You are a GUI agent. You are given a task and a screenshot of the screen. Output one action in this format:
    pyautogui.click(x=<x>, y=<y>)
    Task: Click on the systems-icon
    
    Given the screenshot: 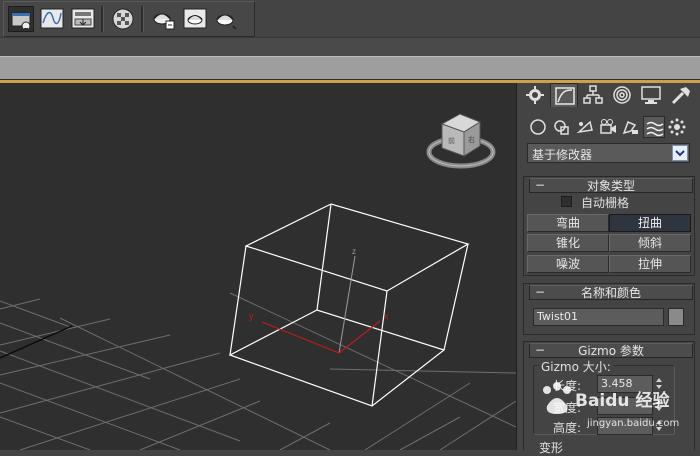 What is the action you would take?
    pyautogui.click(x=677, y=127)
    